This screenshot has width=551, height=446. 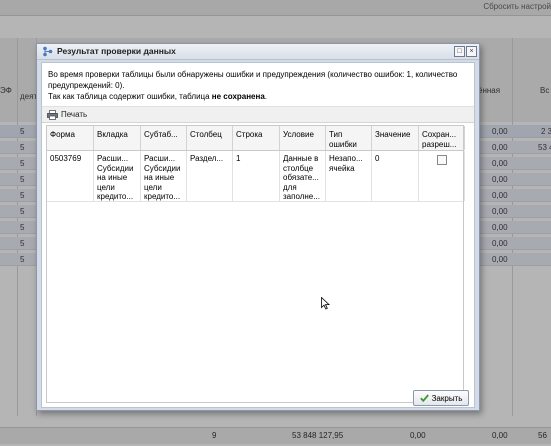 What do you see at coordinates (117, 138) in the screenshot?
I see `column-header-tab: Вкладка` at bounding box center [117, 138].